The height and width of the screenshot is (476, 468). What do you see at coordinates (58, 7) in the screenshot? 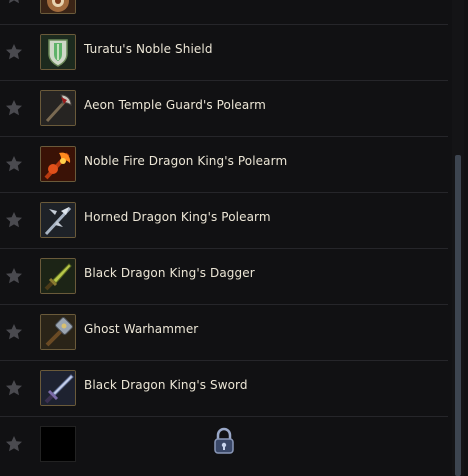
I see `shield-ornament-icon` at bounding box center [58, 7].